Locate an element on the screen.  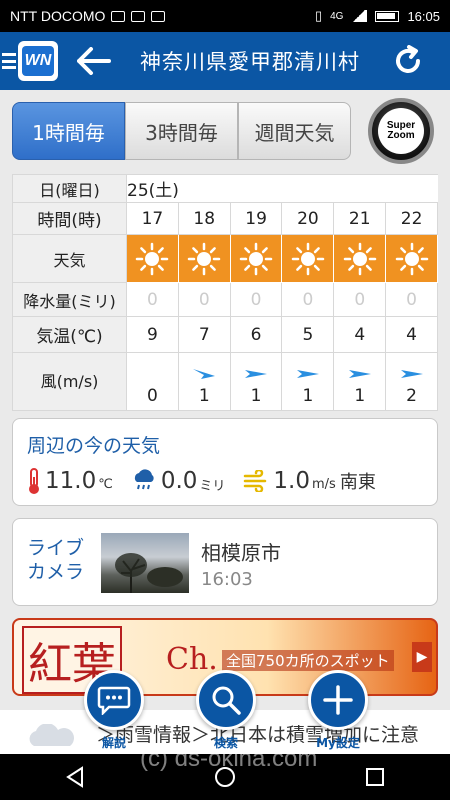
wind-cell: 0 is located at coordinates (152, 381).